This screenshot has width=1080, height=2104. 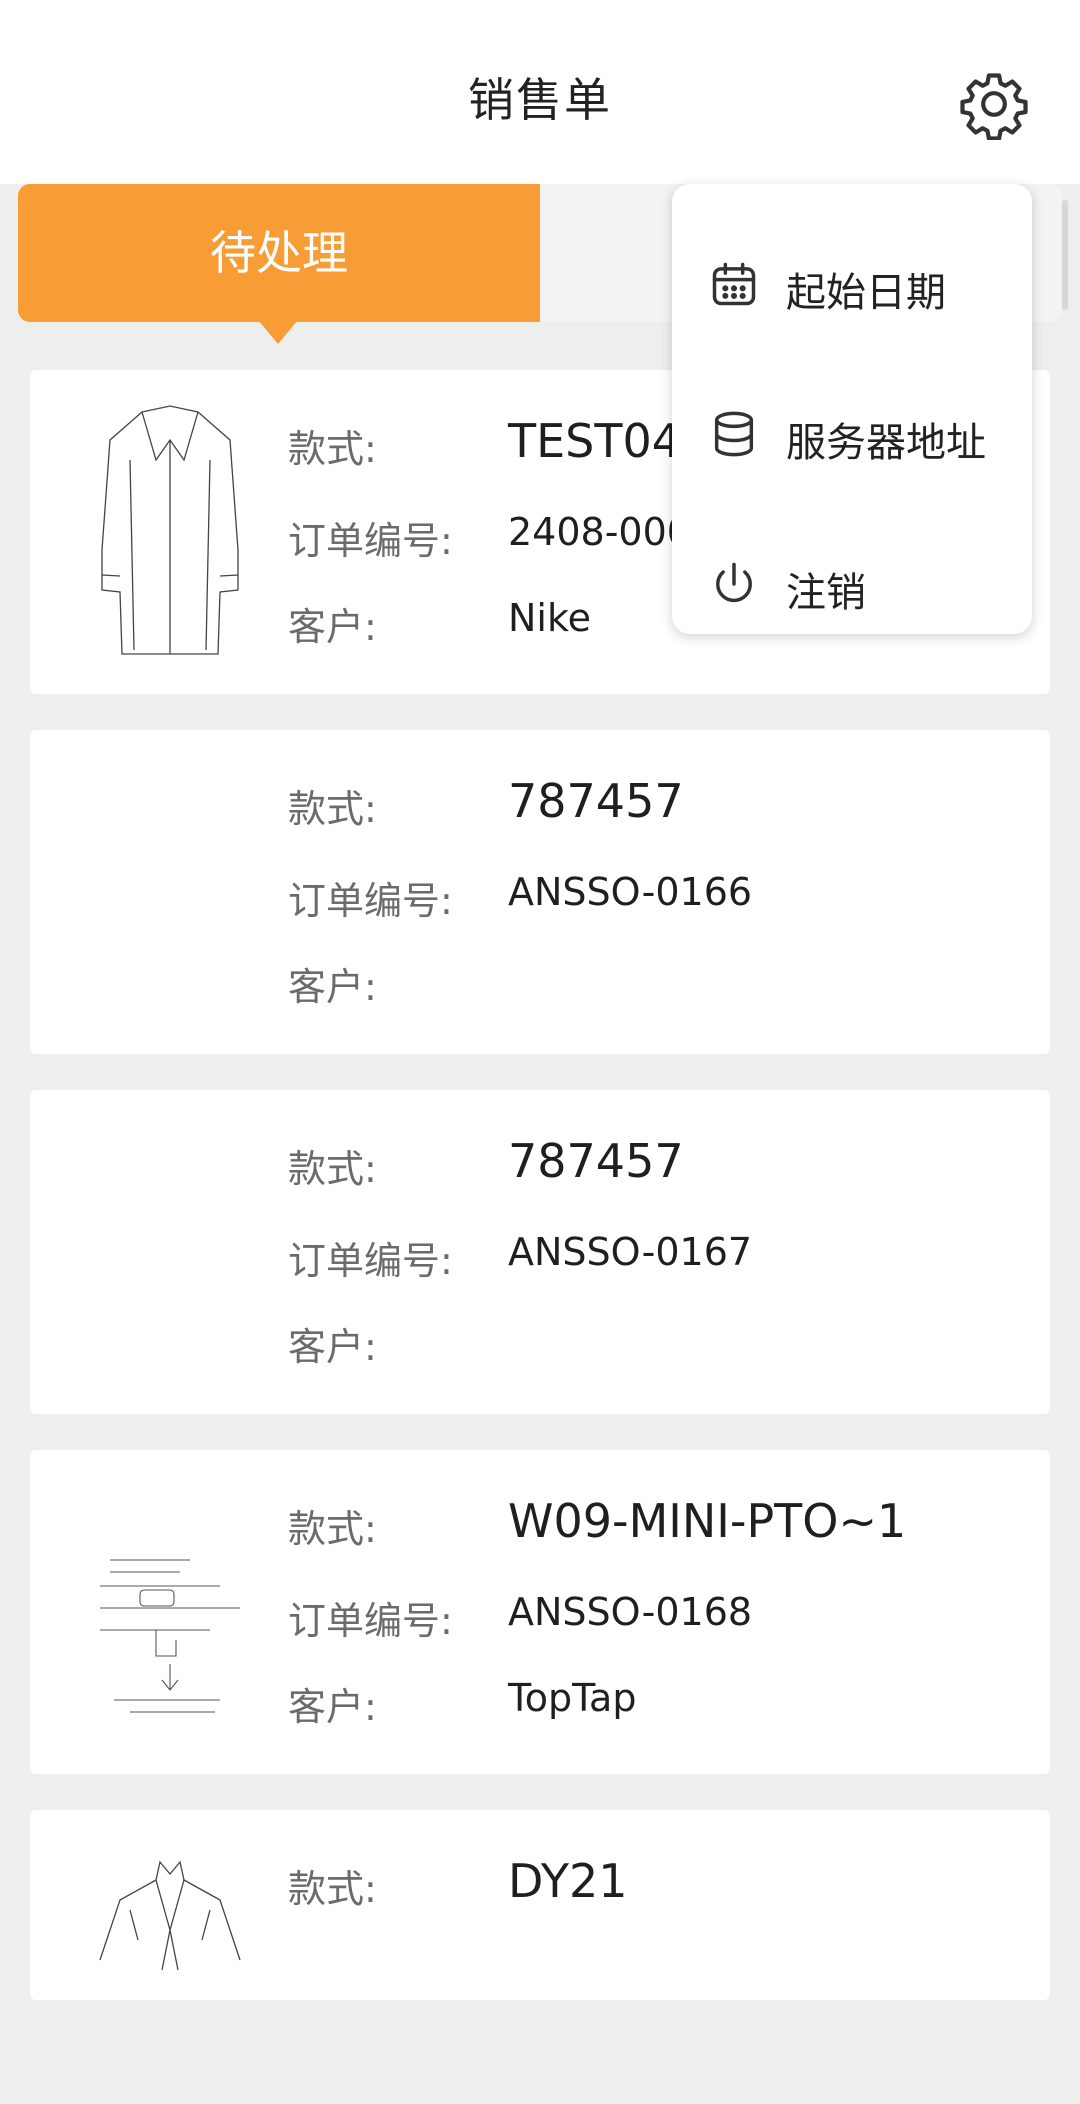 I want to click on power-icon, so click(x=734, y=582).